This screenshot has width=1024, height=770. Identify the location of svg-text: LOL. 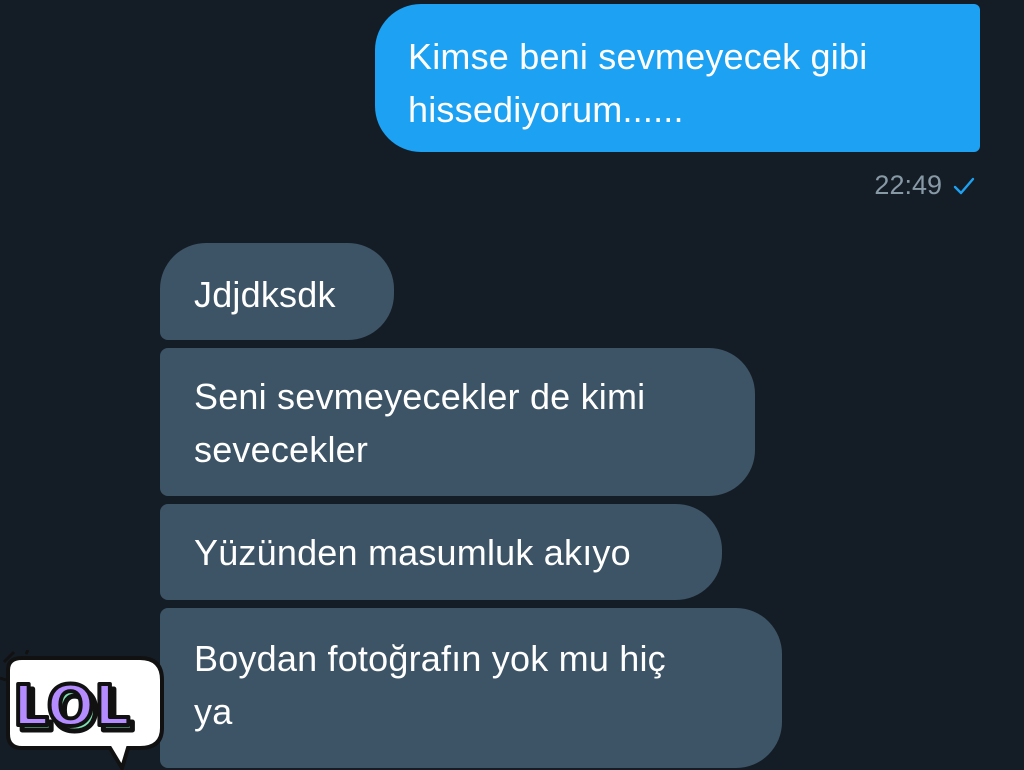
(71, 706).